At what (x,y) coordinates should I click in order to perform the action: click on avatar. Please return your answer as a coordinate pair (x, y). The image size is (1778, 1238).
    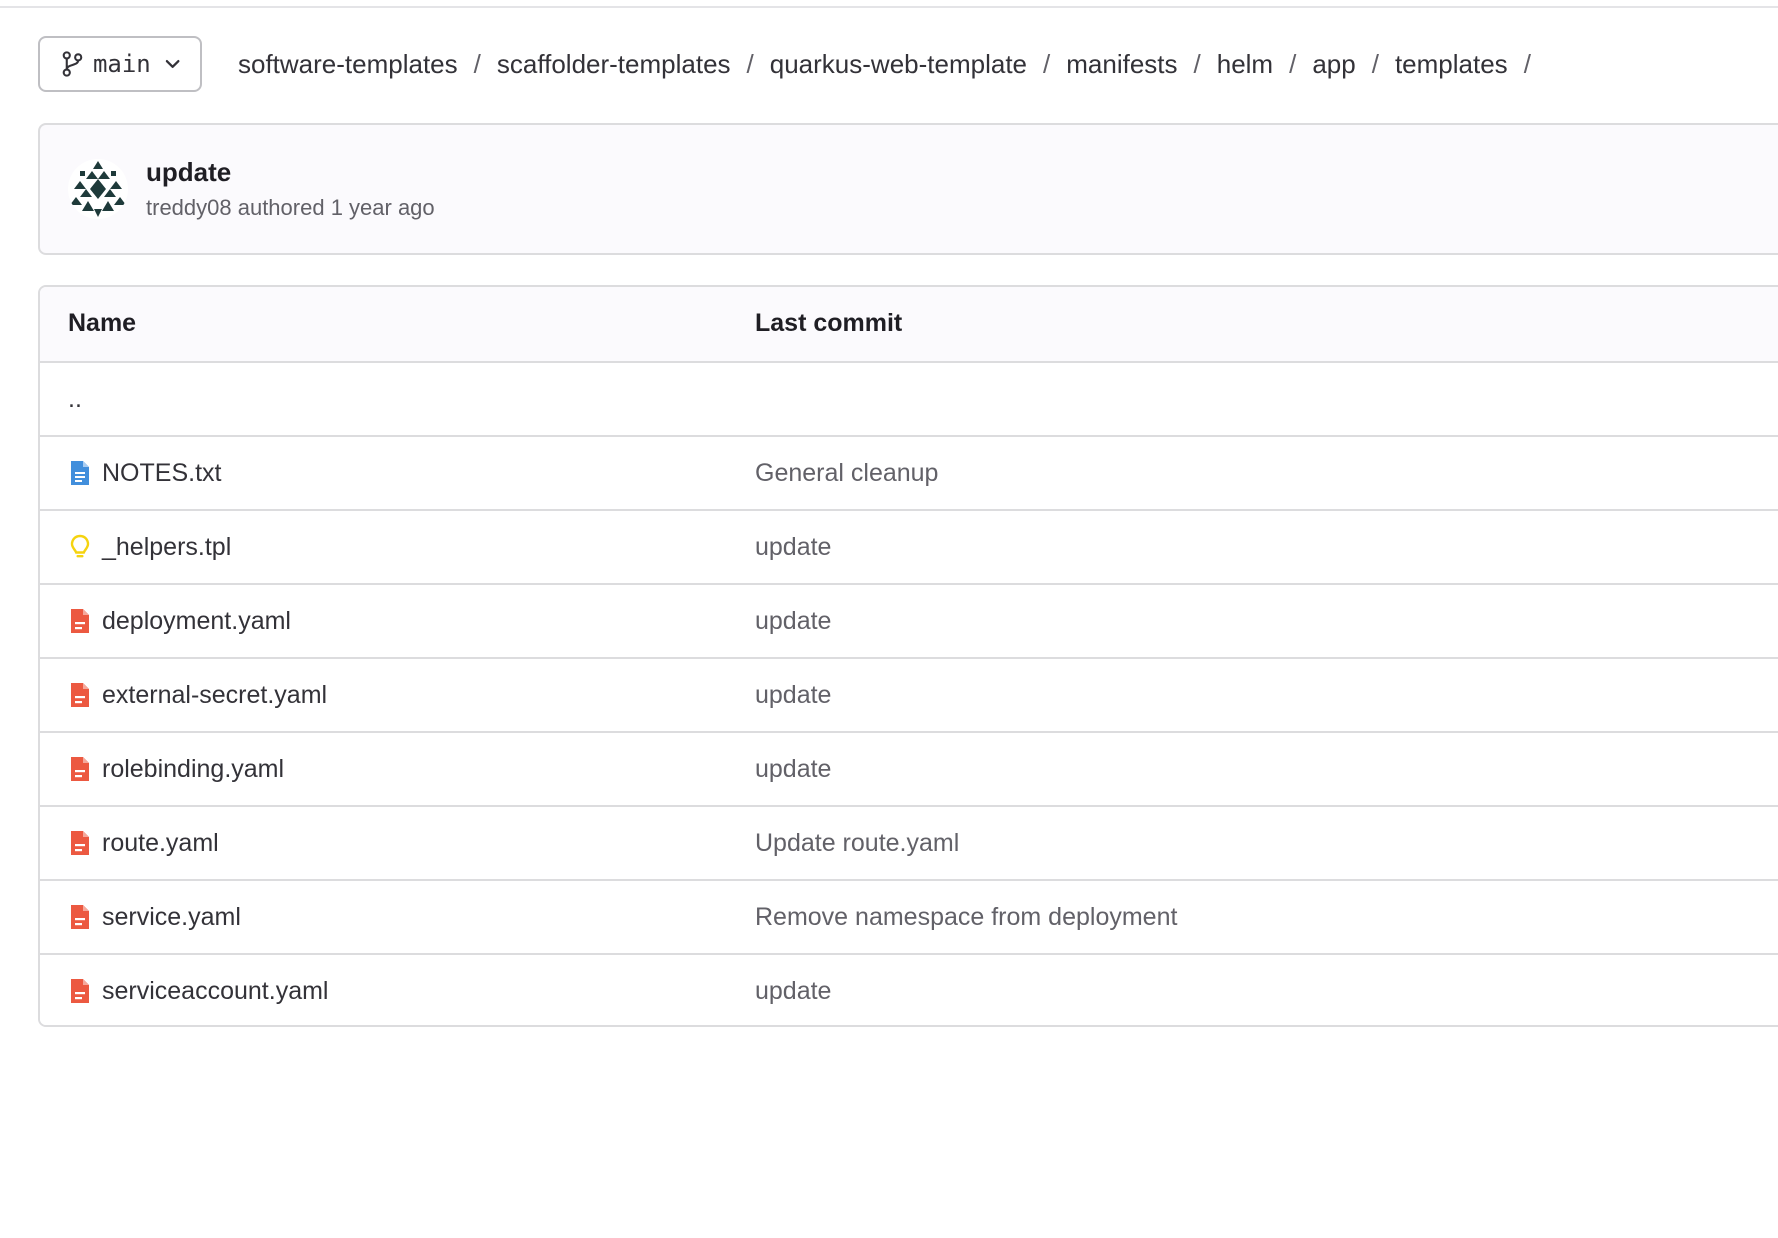
    Looking at the image, I should click on (98, 189).